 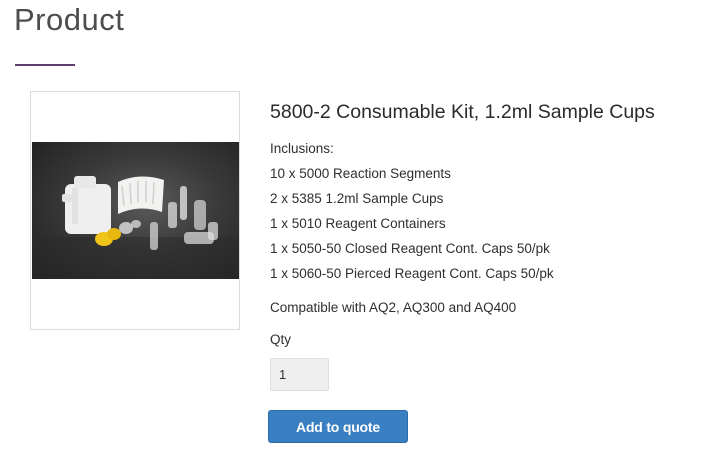 What do you see at coordinates (338, 426) in the screenshot?
I see `add-to-quote-button: Add to quote` at bounding box center [338, 426].